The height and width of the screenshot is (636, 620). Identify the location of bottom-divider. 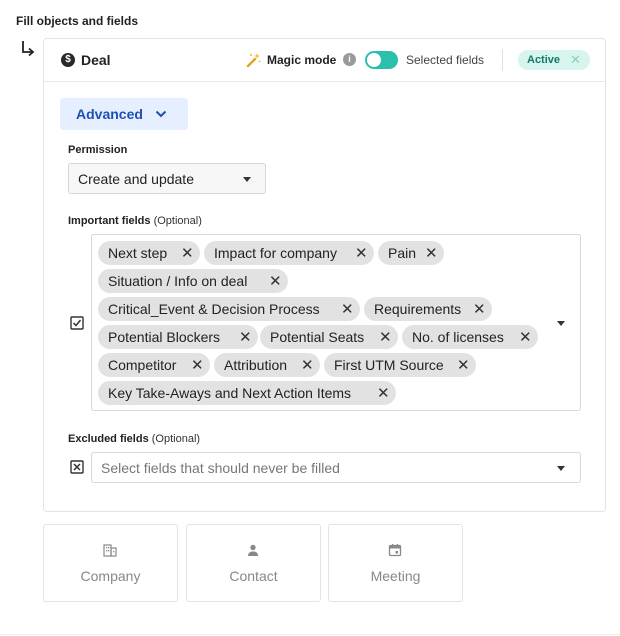
(310, 634).